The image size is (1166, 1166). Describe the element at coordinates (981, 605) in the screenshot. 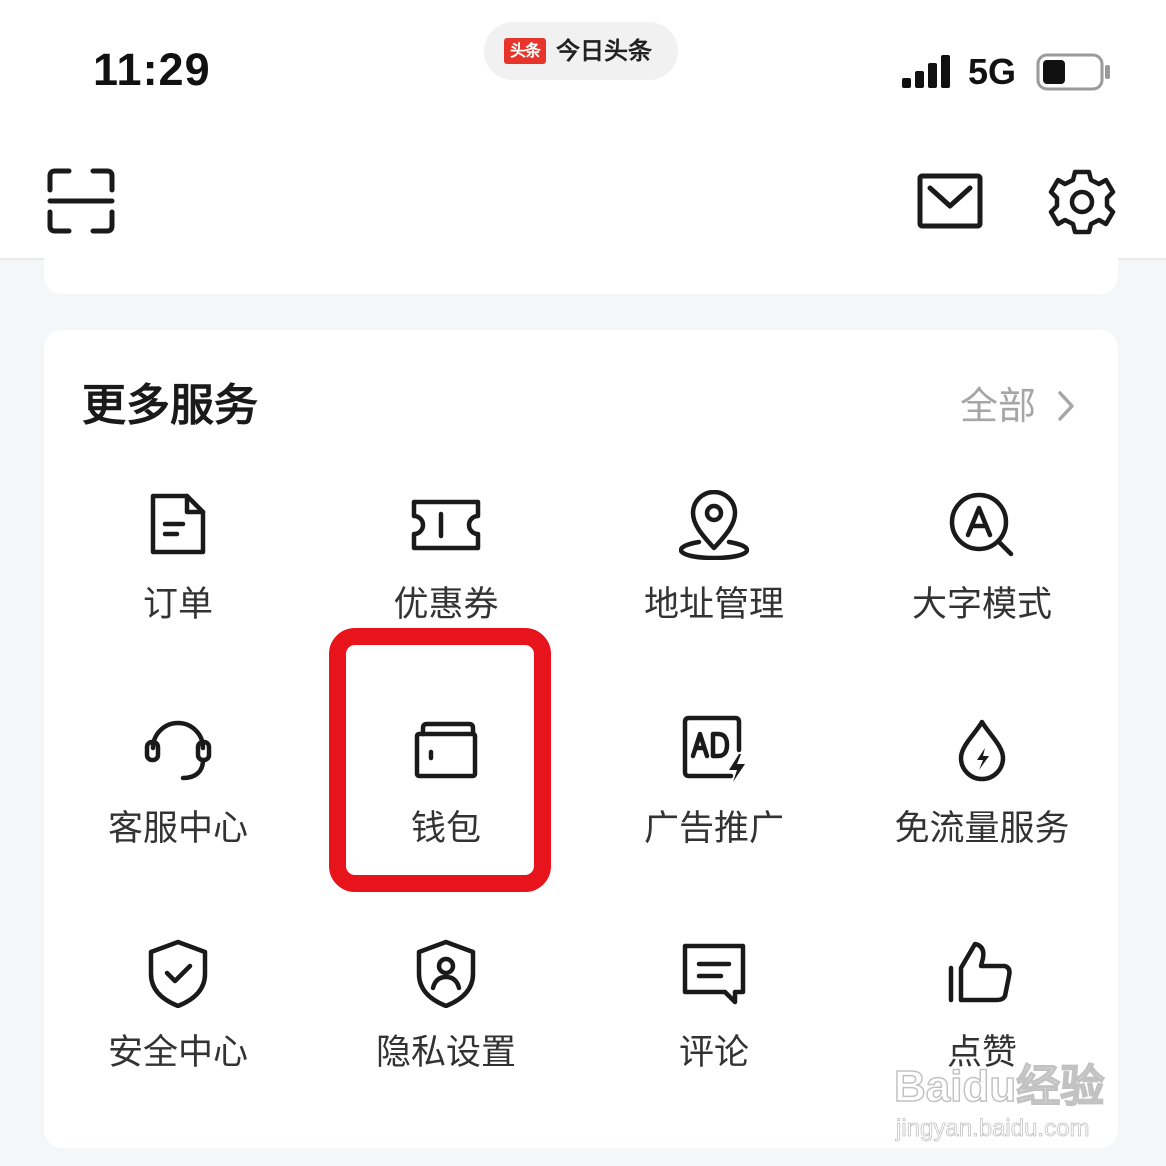

I see `service-label: 大字模式` at that location.